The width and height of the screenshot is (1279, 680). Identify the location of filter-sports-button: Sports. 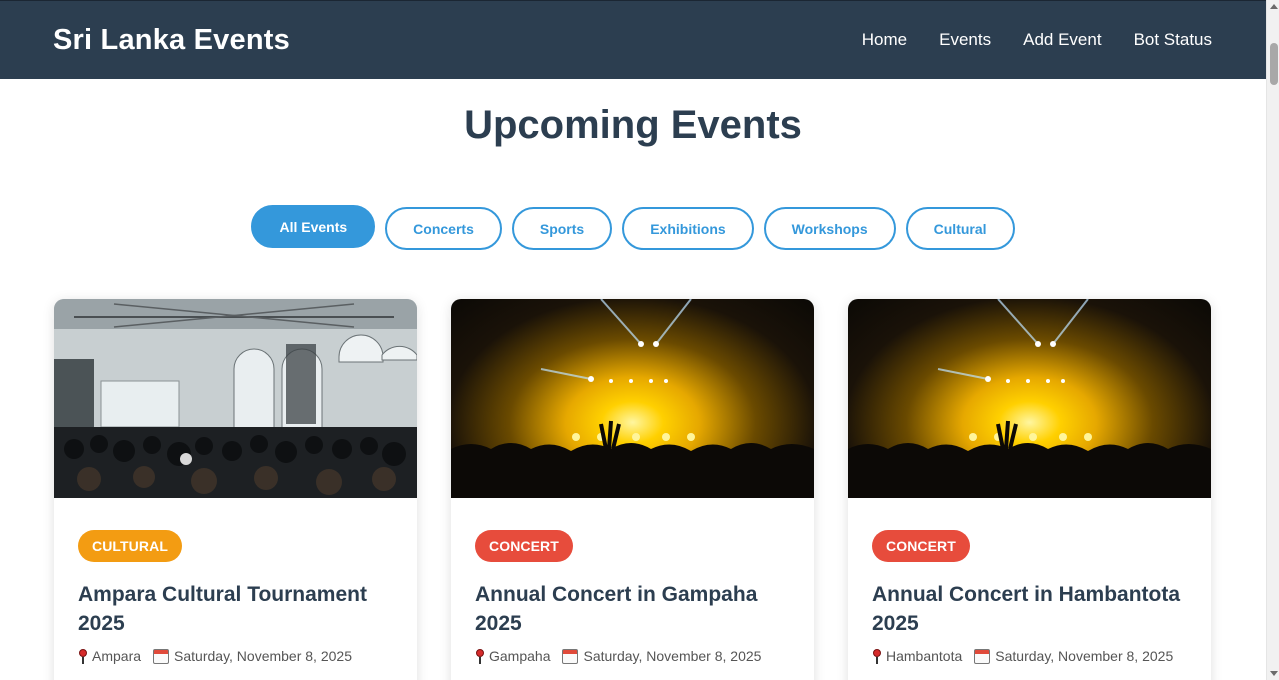
(562, 228).